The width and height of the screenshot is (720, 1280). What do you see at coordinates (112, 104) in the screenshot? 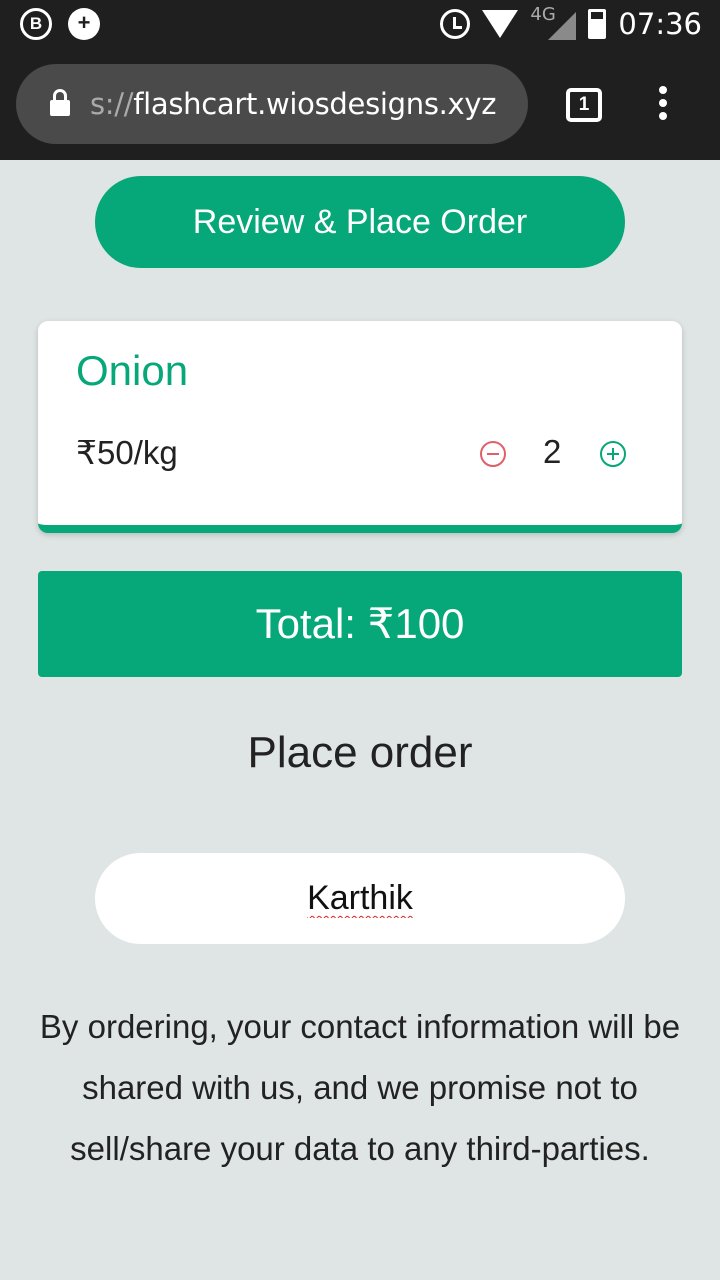
I see `url-scheme: s://` at bounding box center [112, 104].